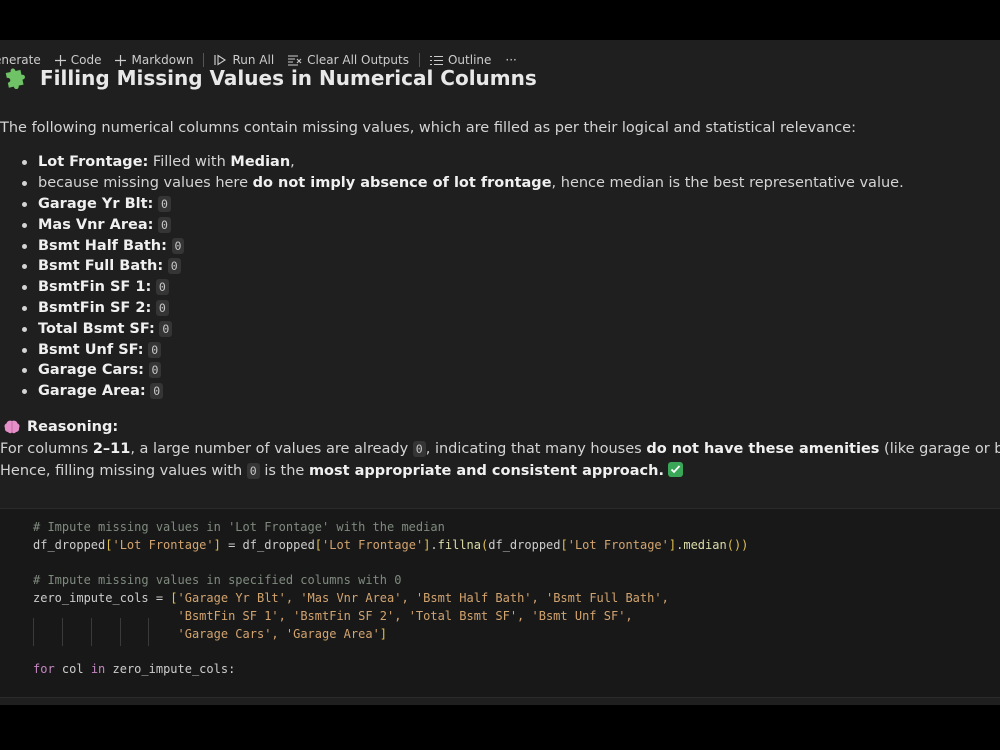 This screenshot has width=1000, height=750. What do you see at coordinates (92, 391) in the screenshot?
I see `list-item-label: Garage Area:` at bounding box center [92, 391].